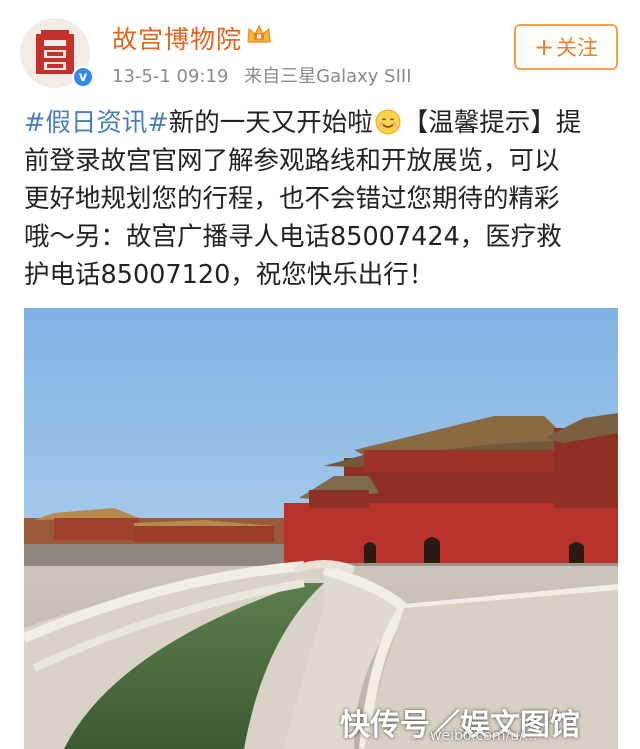 This screenshot has height=749, width=640. I want to click on username: 故宫博物院, so click(177, 38).